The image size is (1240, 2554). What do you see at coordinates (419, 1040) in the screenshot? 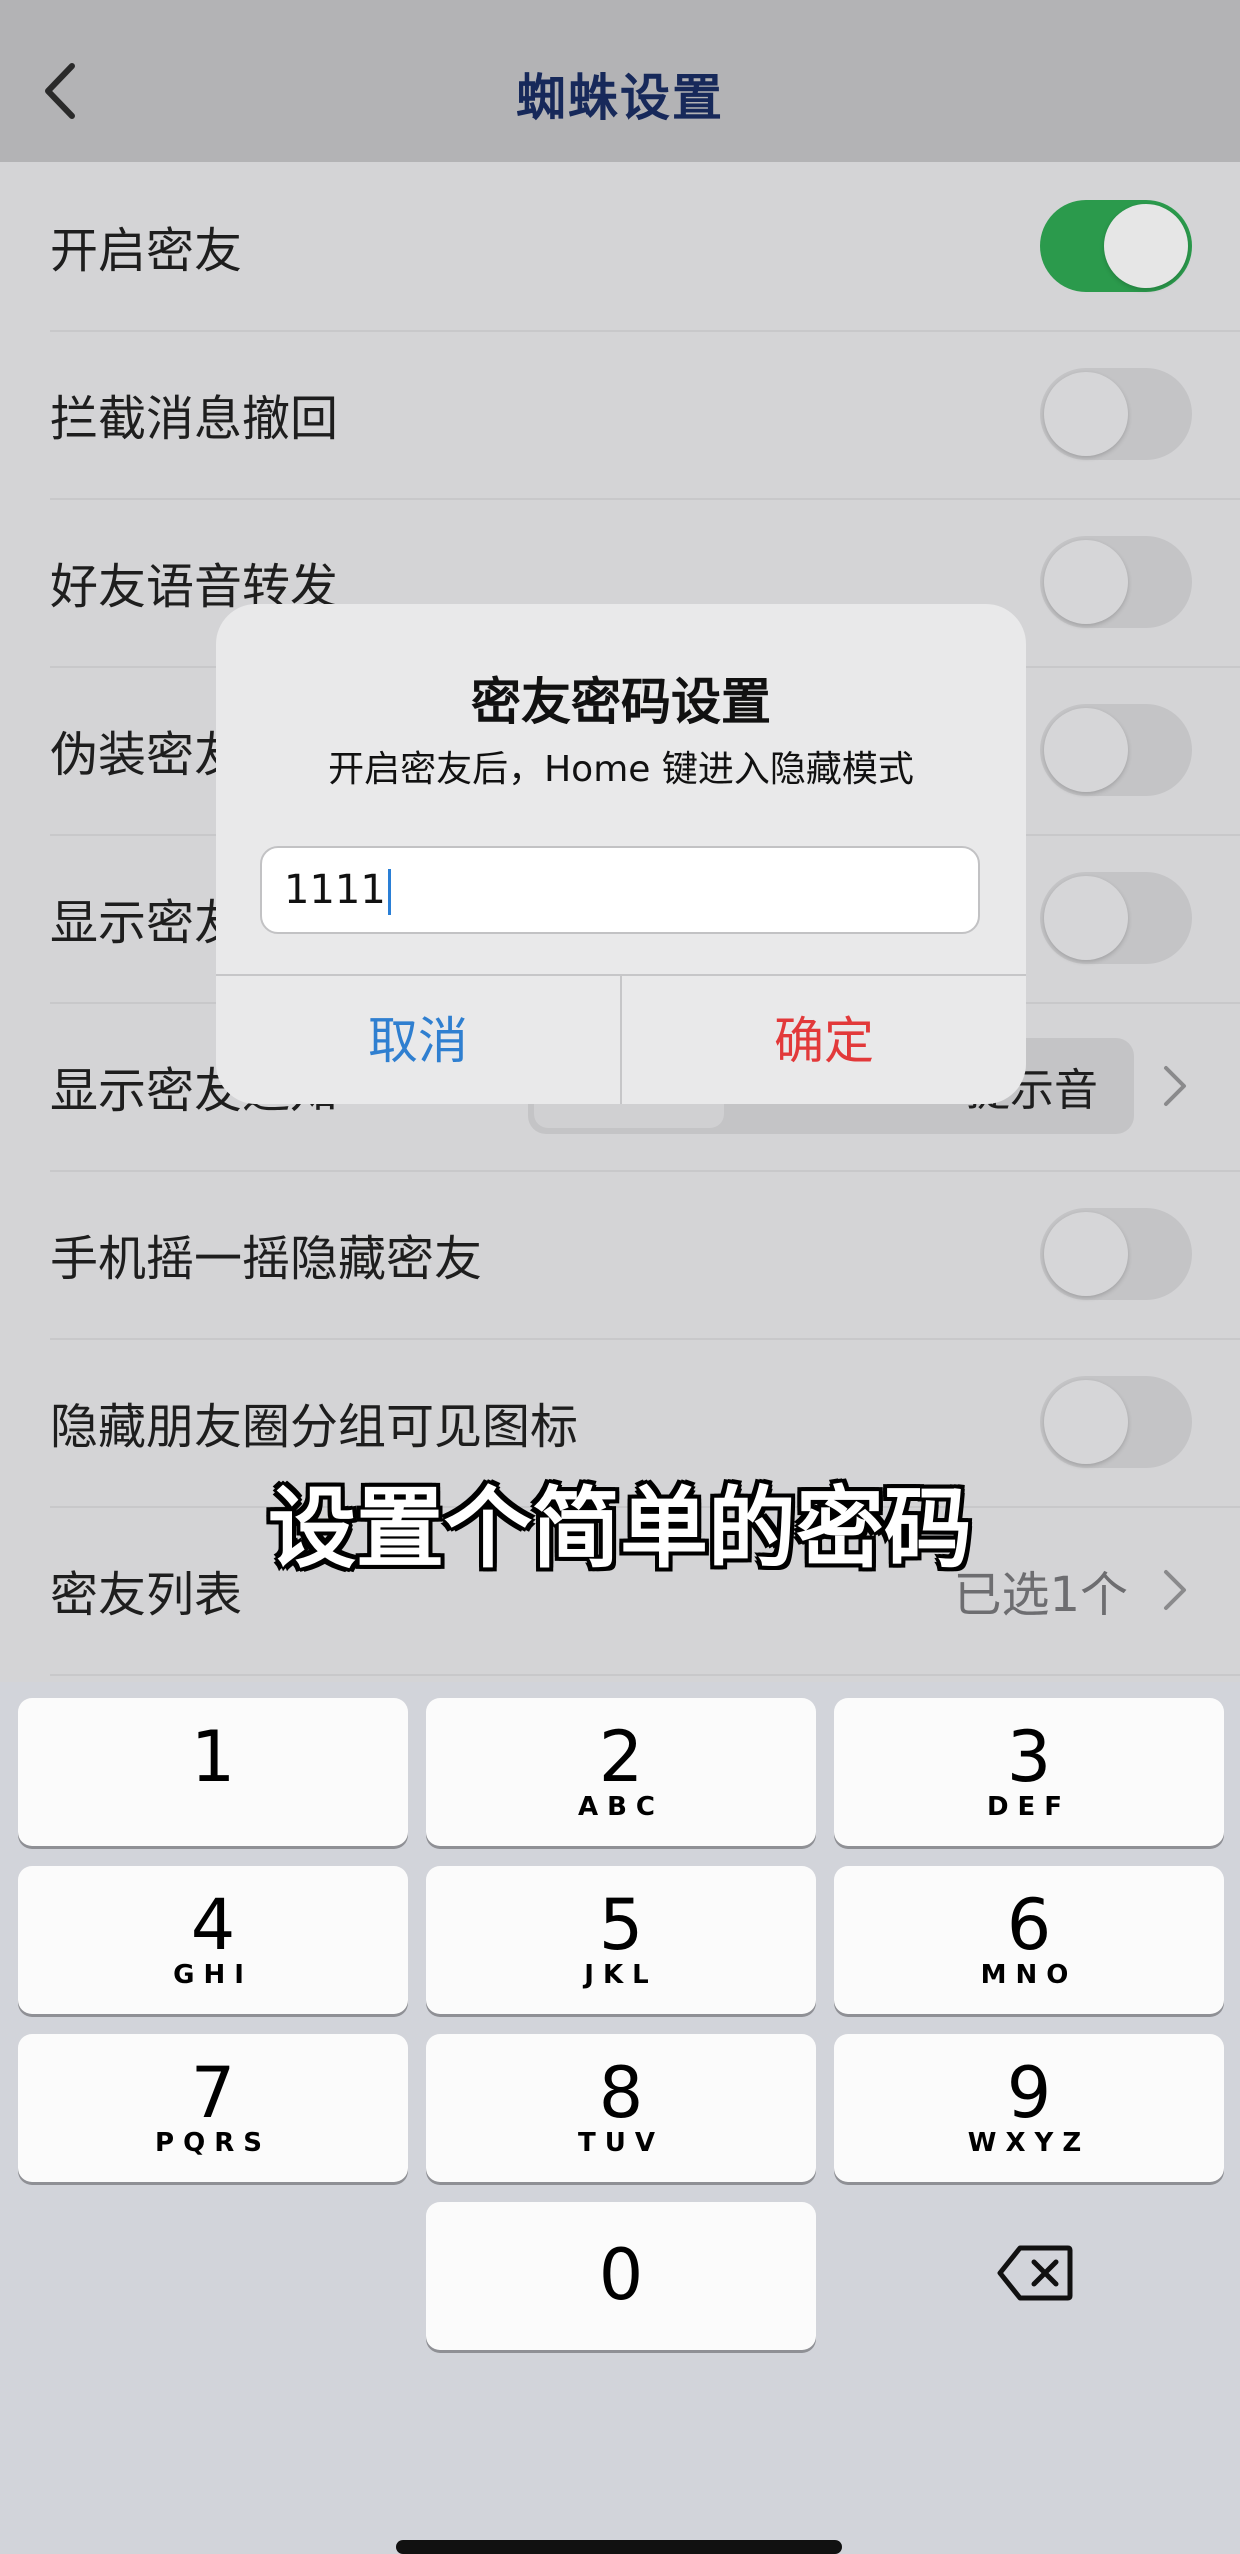
I see `cancel-button: 取消` at bounding box center [419, 1040].